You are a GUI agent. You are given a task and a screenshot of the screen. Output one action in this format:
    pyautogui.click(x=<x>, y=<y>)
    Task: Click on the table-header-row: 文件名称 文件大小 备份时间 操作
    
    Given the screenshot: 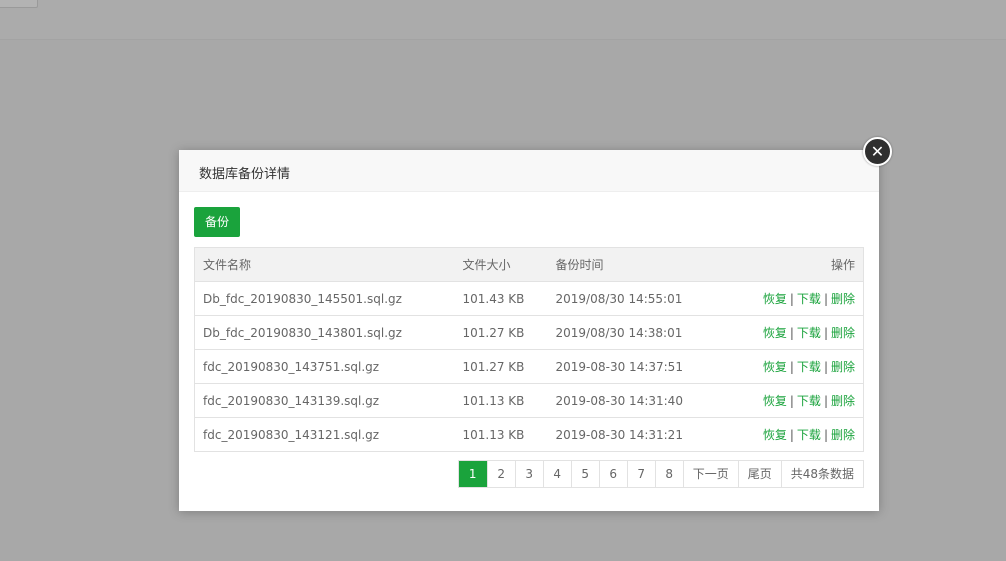 What is the action you would take?
    pyautogui.click(x=529, y=264)
    